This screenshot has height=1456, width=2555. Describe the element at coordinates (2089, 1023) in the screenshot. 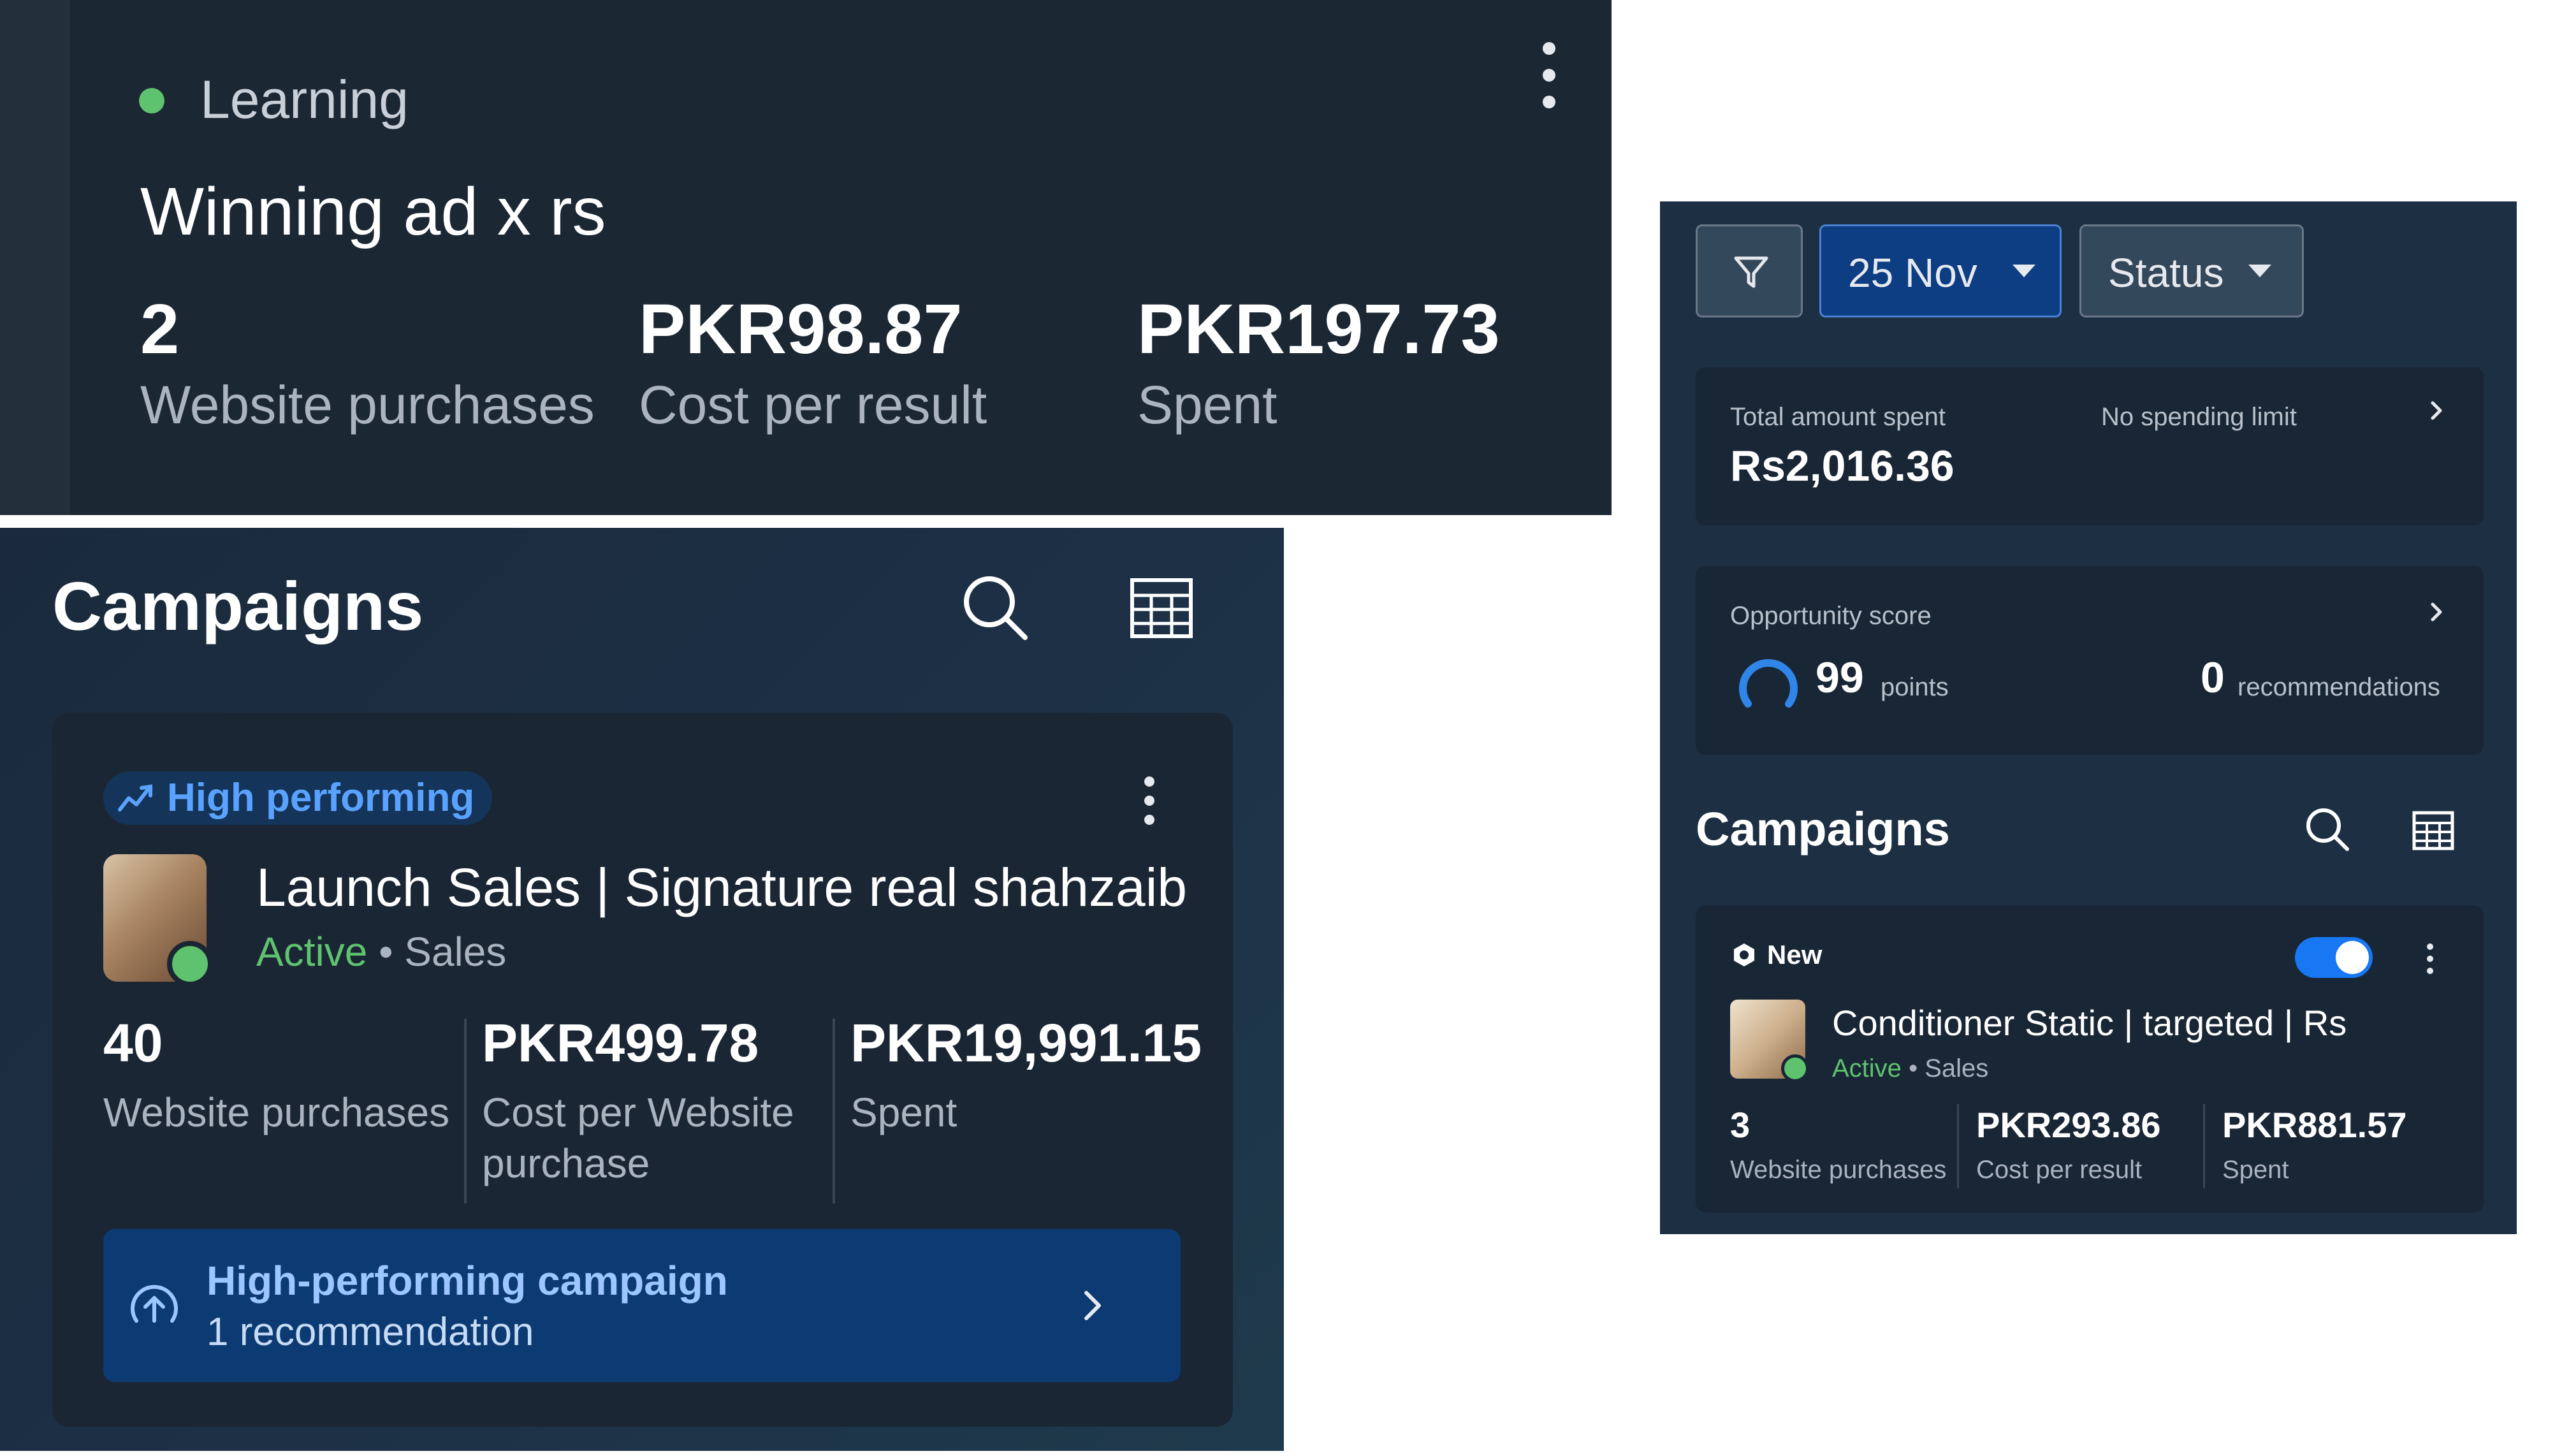

I see `campaign-name: Conditioner Static | targeted | Rs` at that location.